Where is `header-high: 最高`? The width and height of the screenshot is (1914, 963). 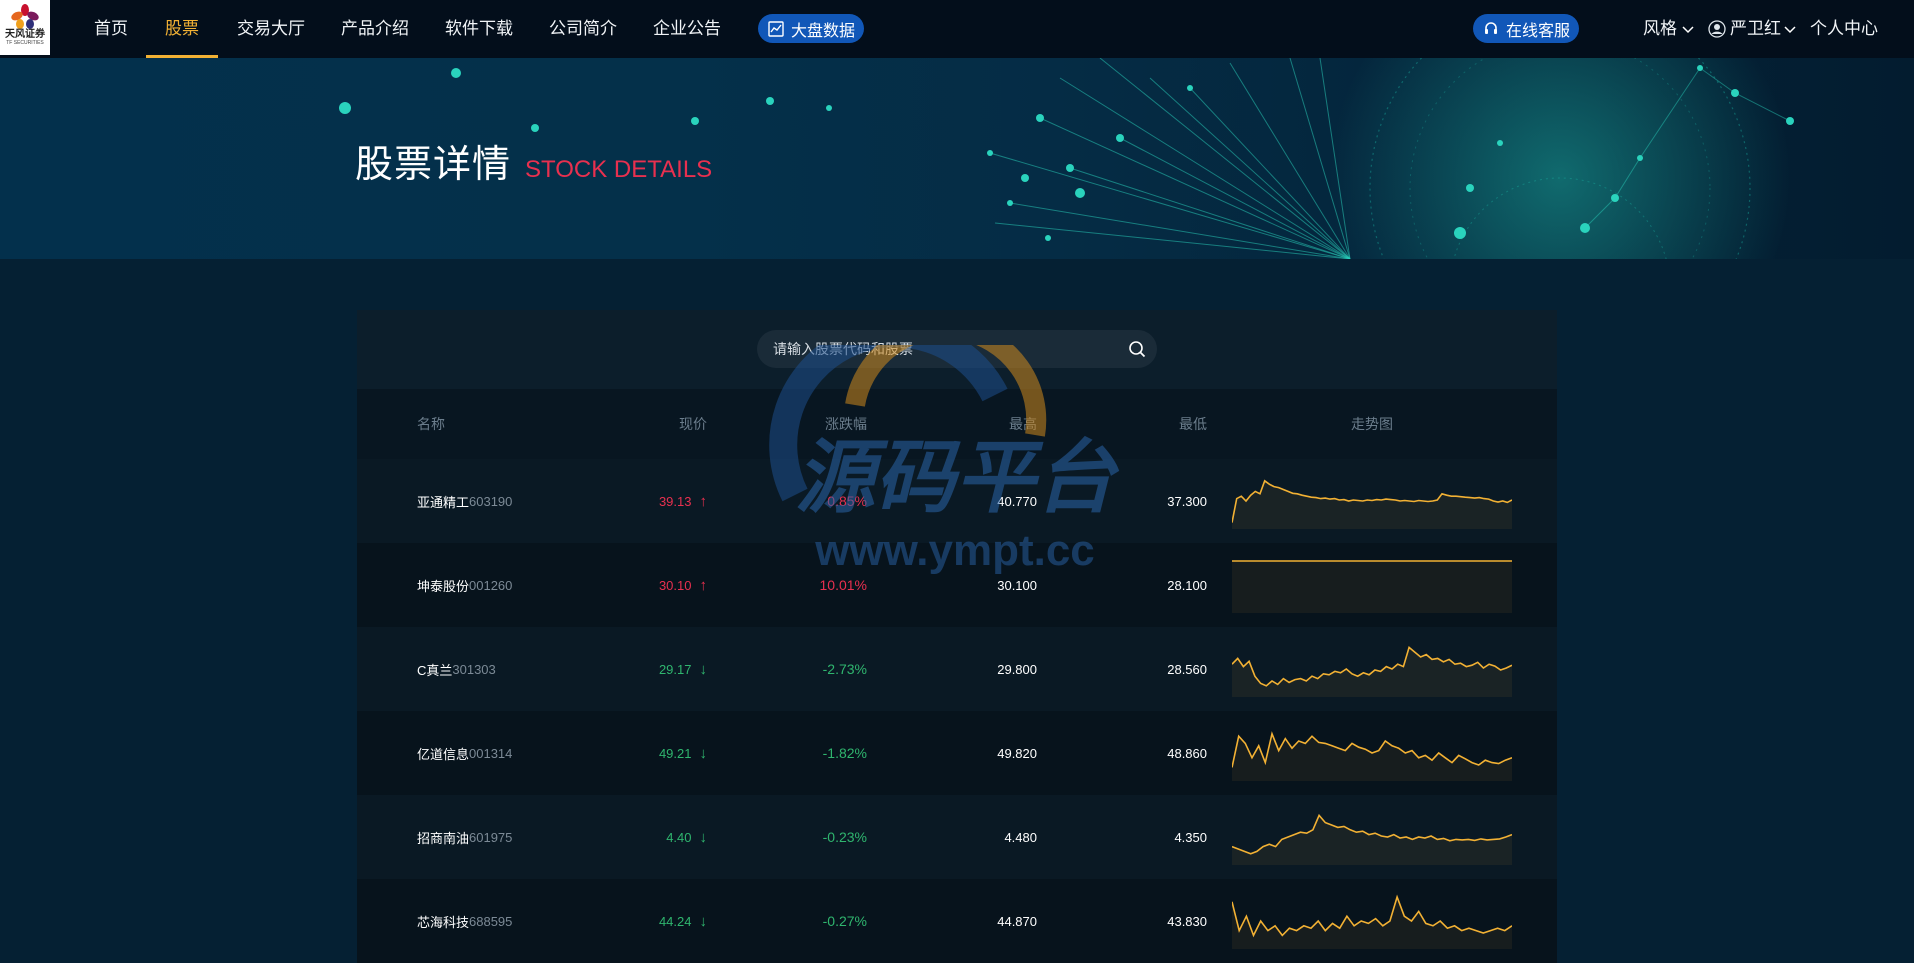
header-high: 最高 is located at coordinates (1023, 424).